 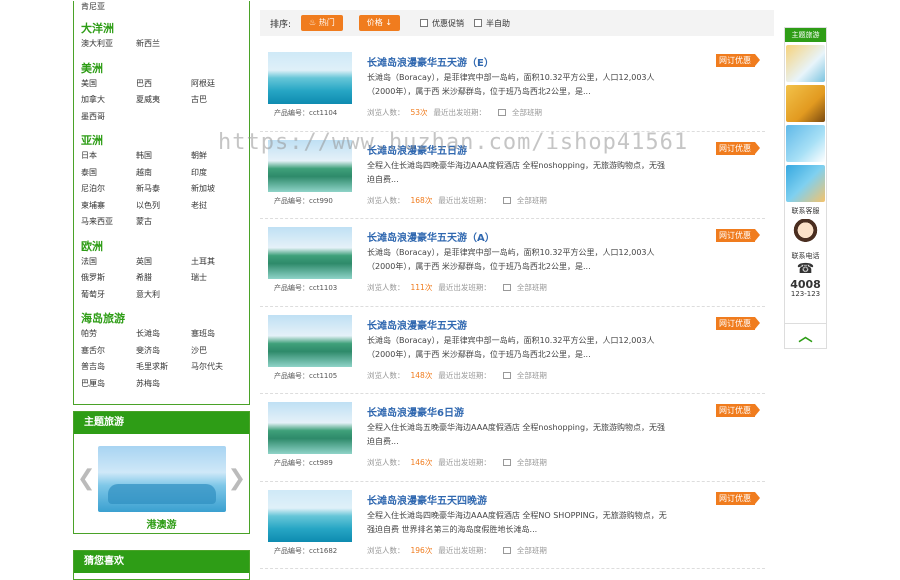 What do you see at coordinates (218, 367) in the screenshot?
I see `destination-link: 马尔代夫` at bounding box center [218, 367].